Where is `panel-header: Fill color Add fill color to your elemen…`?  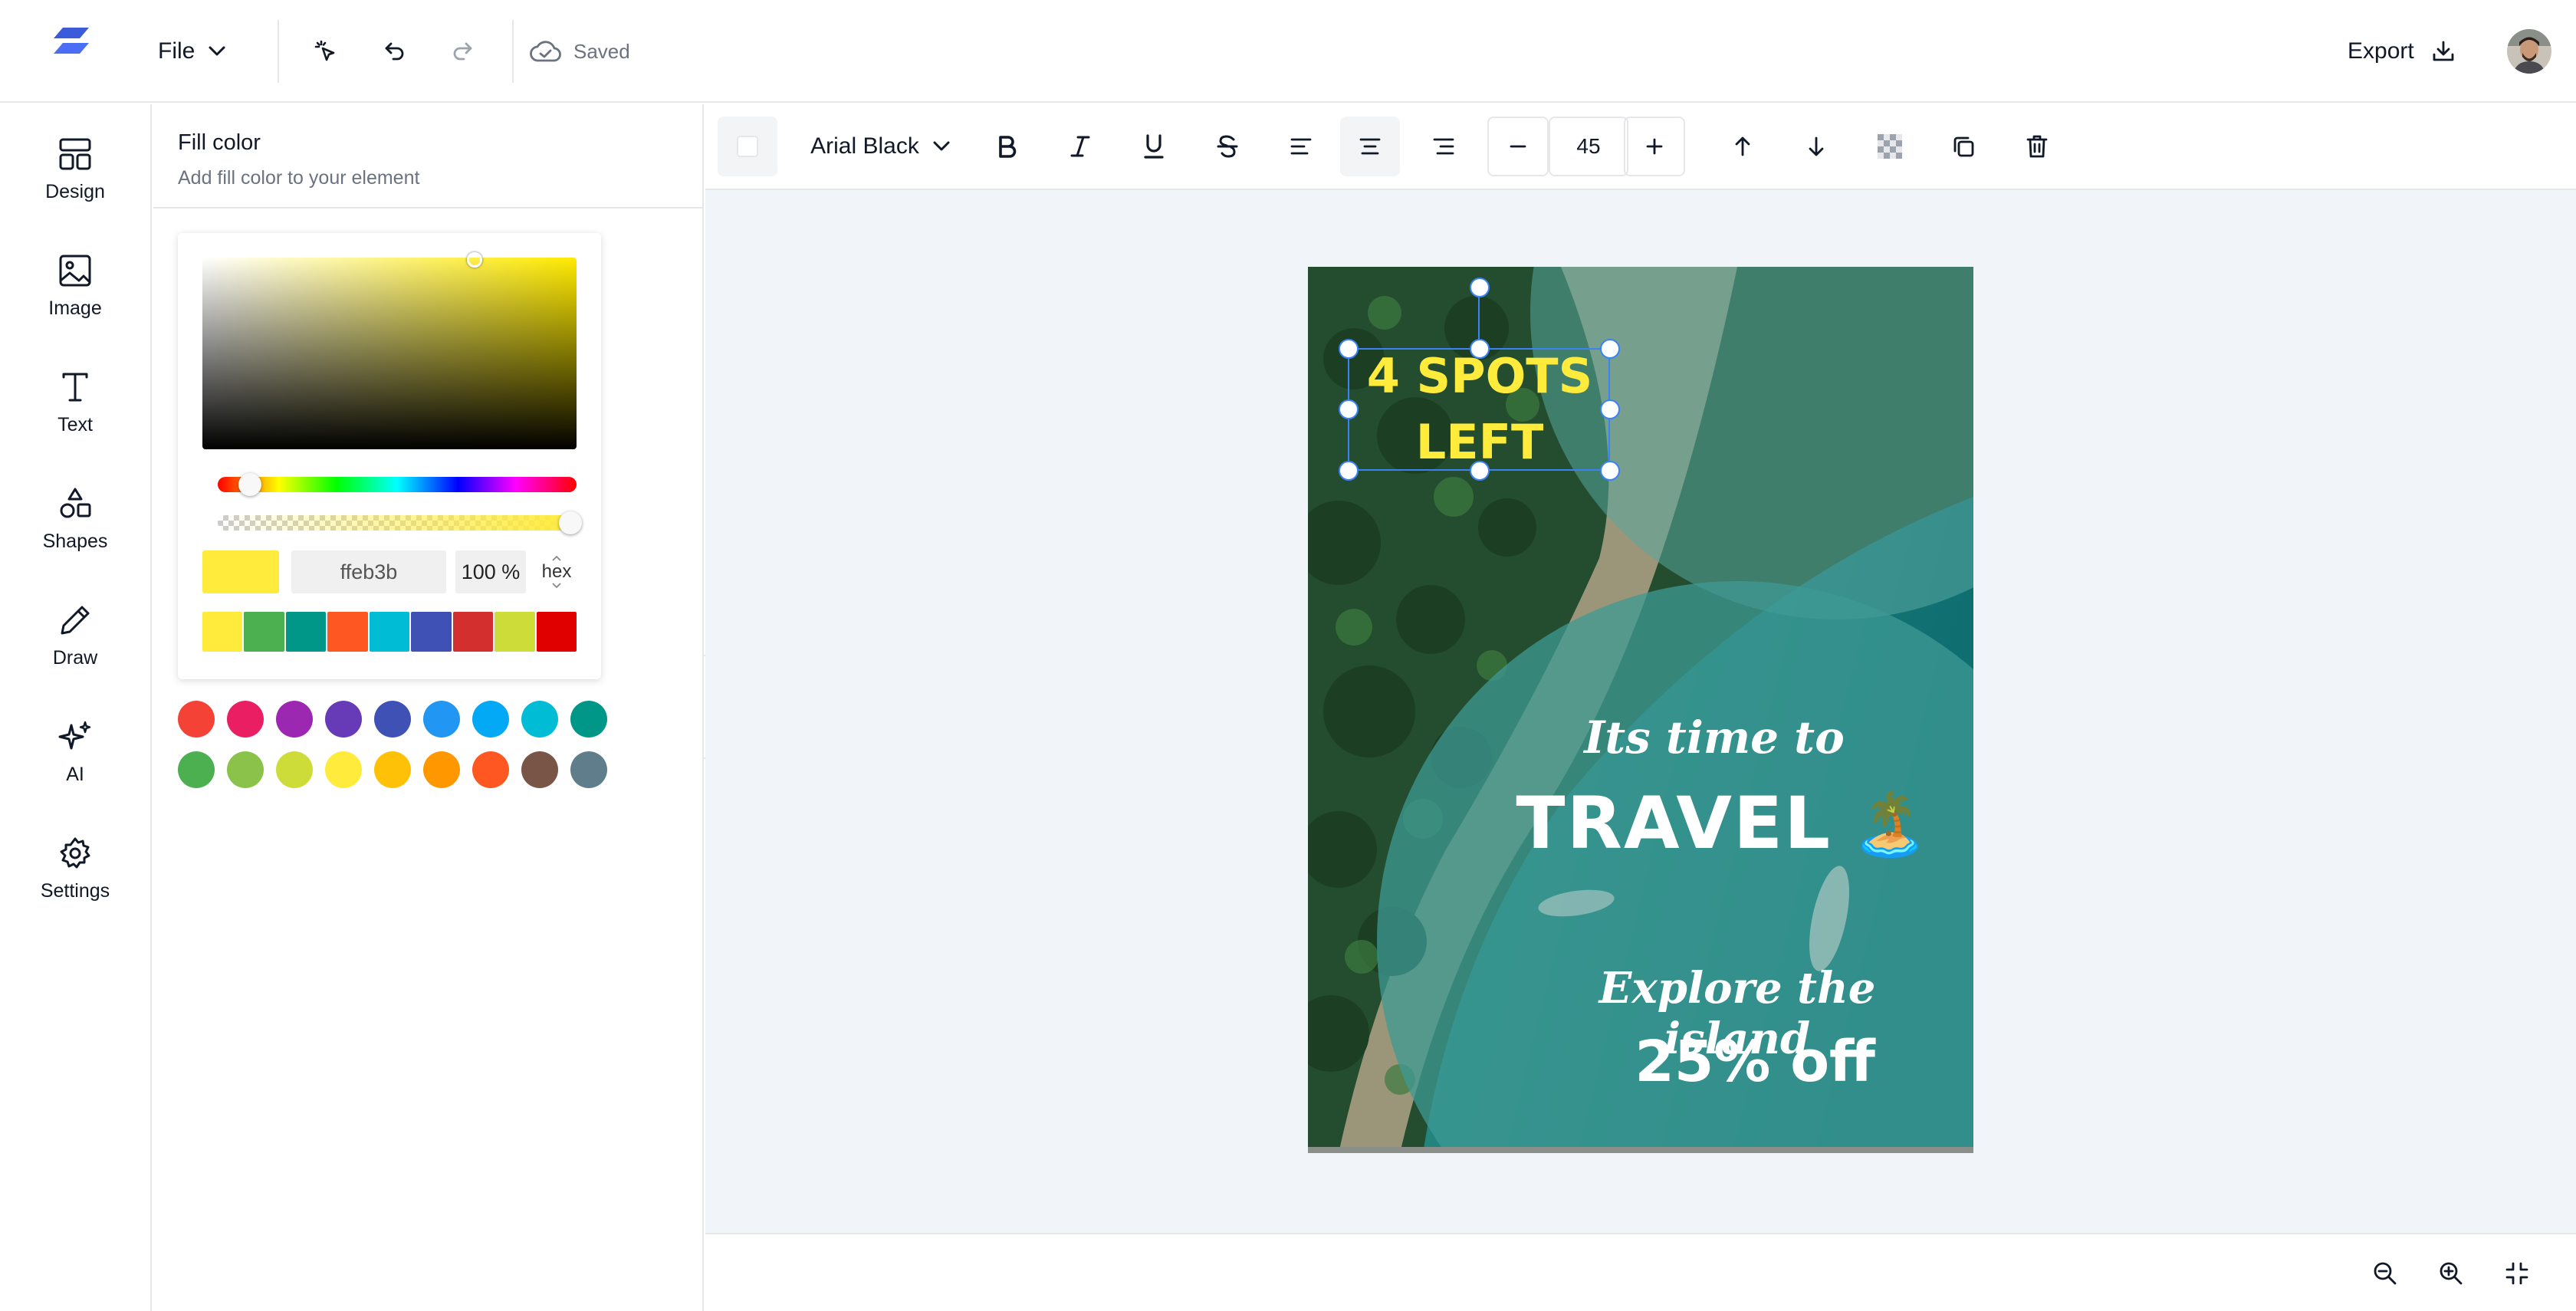 panel-header: Fill color Add fill color to your elemen… is located at coordinates (427, 156).